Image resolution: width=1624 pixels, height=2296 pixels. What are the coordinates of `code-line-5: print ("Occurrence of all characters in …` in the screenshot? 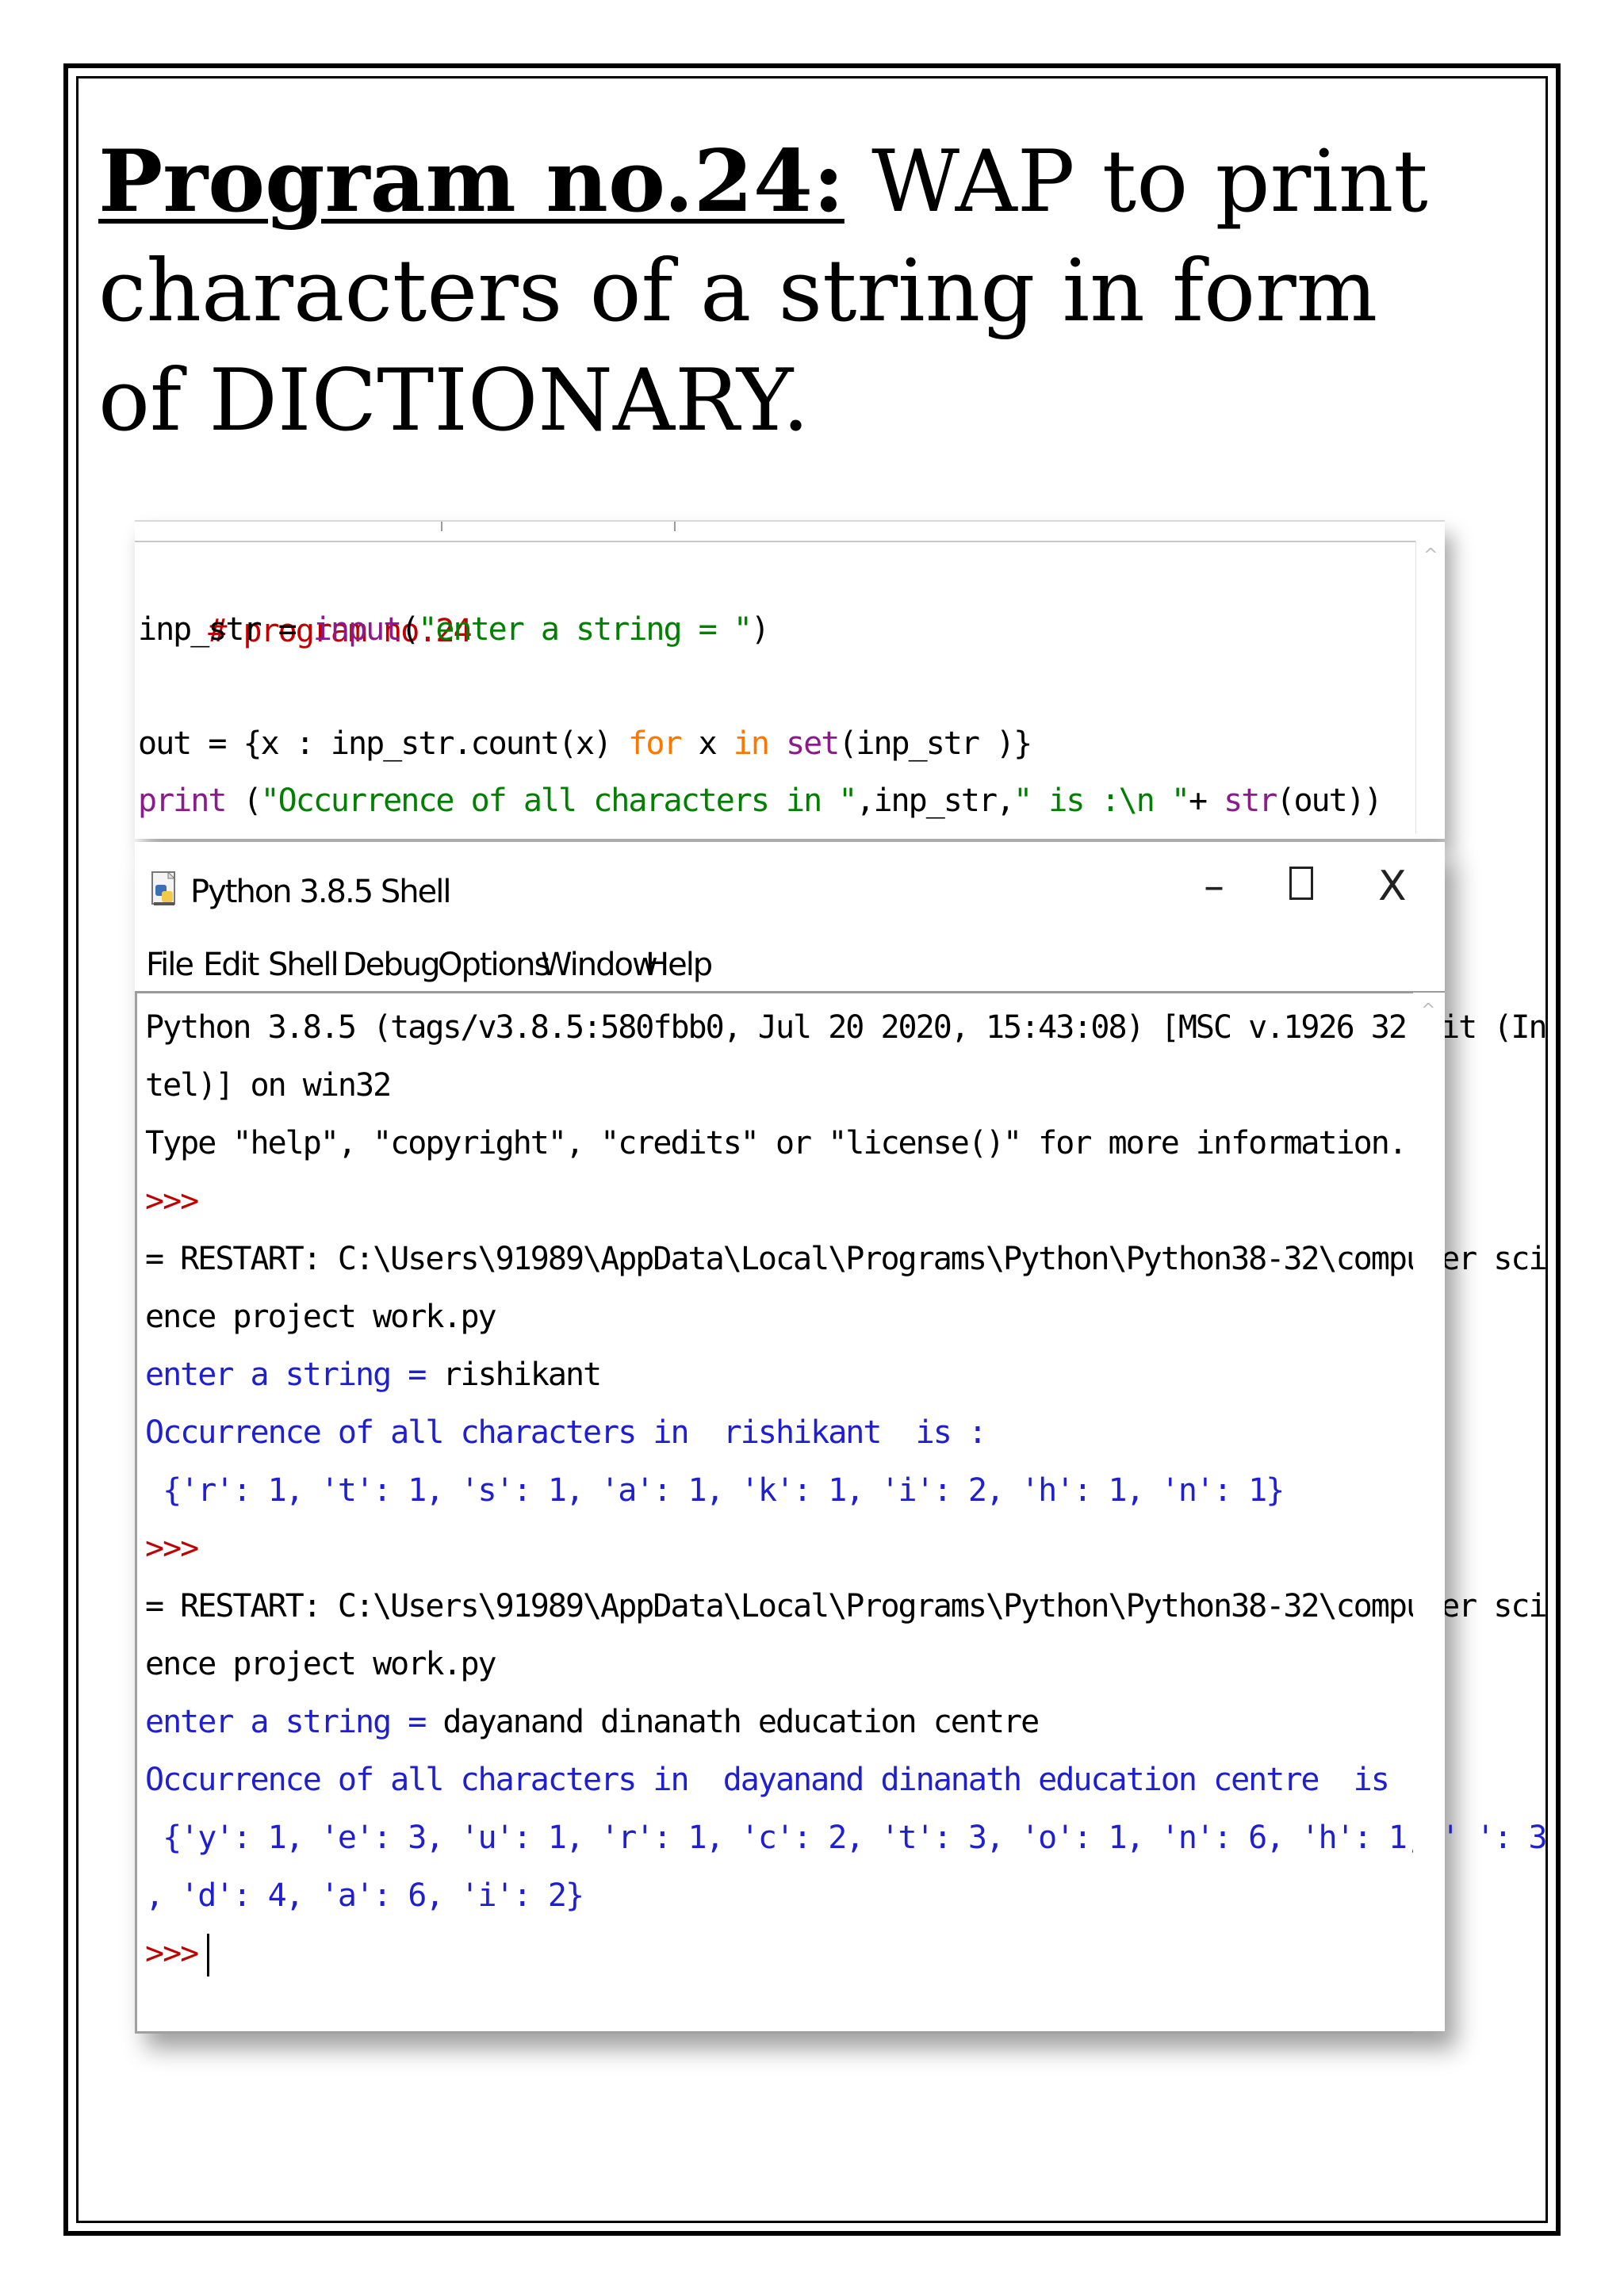 It's located at (760, 801).